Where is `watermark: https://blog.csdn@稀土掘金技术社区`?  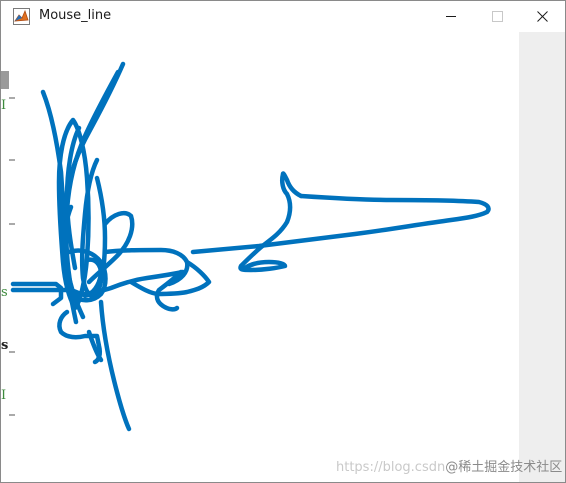 watermark: https://blog.csdn@稀土掘金技术社区 is located at coordinates (449, 465).